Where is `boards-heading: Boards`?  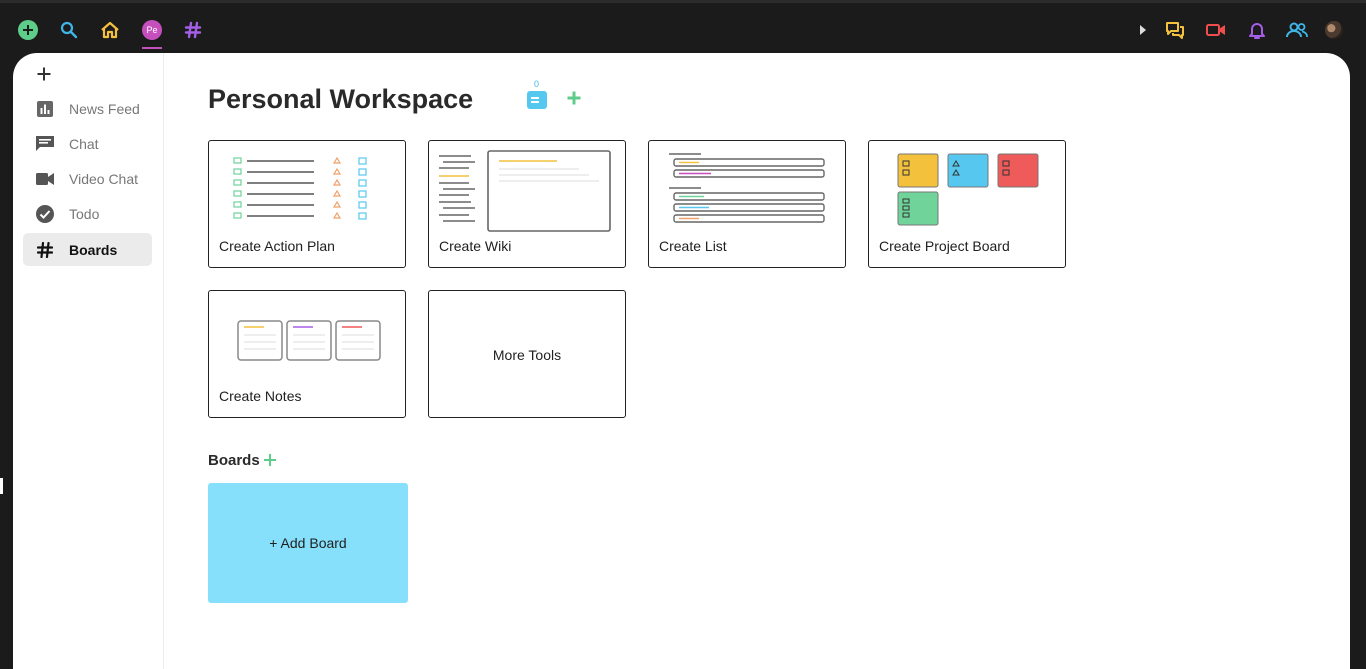
boards-heading: Boards is located at coordinates (234, 460).